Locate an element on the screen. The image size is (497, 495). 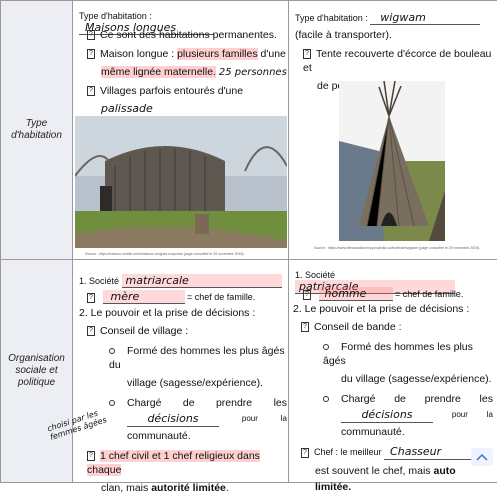
council-text: Conseil de village : is located at coordinates (144, 331).